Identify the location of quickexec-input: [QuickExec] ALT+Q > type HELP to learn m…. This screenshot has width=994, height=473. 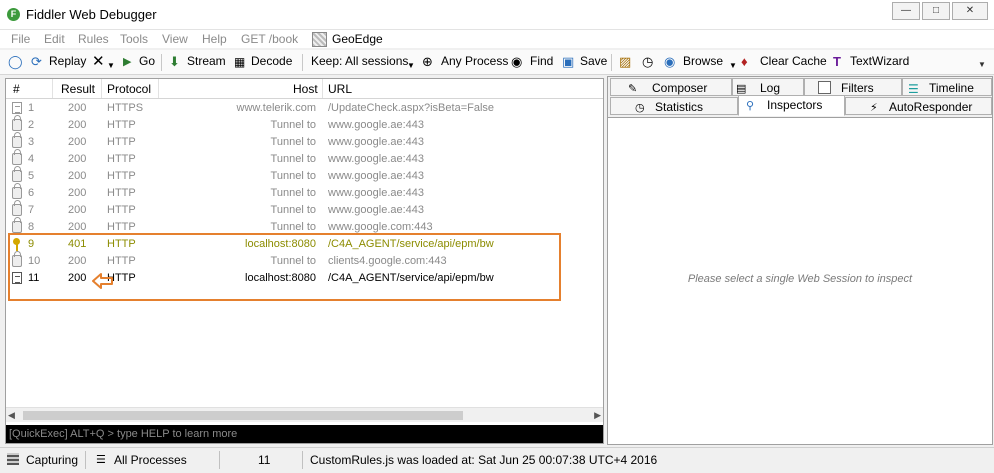
(304, 434).